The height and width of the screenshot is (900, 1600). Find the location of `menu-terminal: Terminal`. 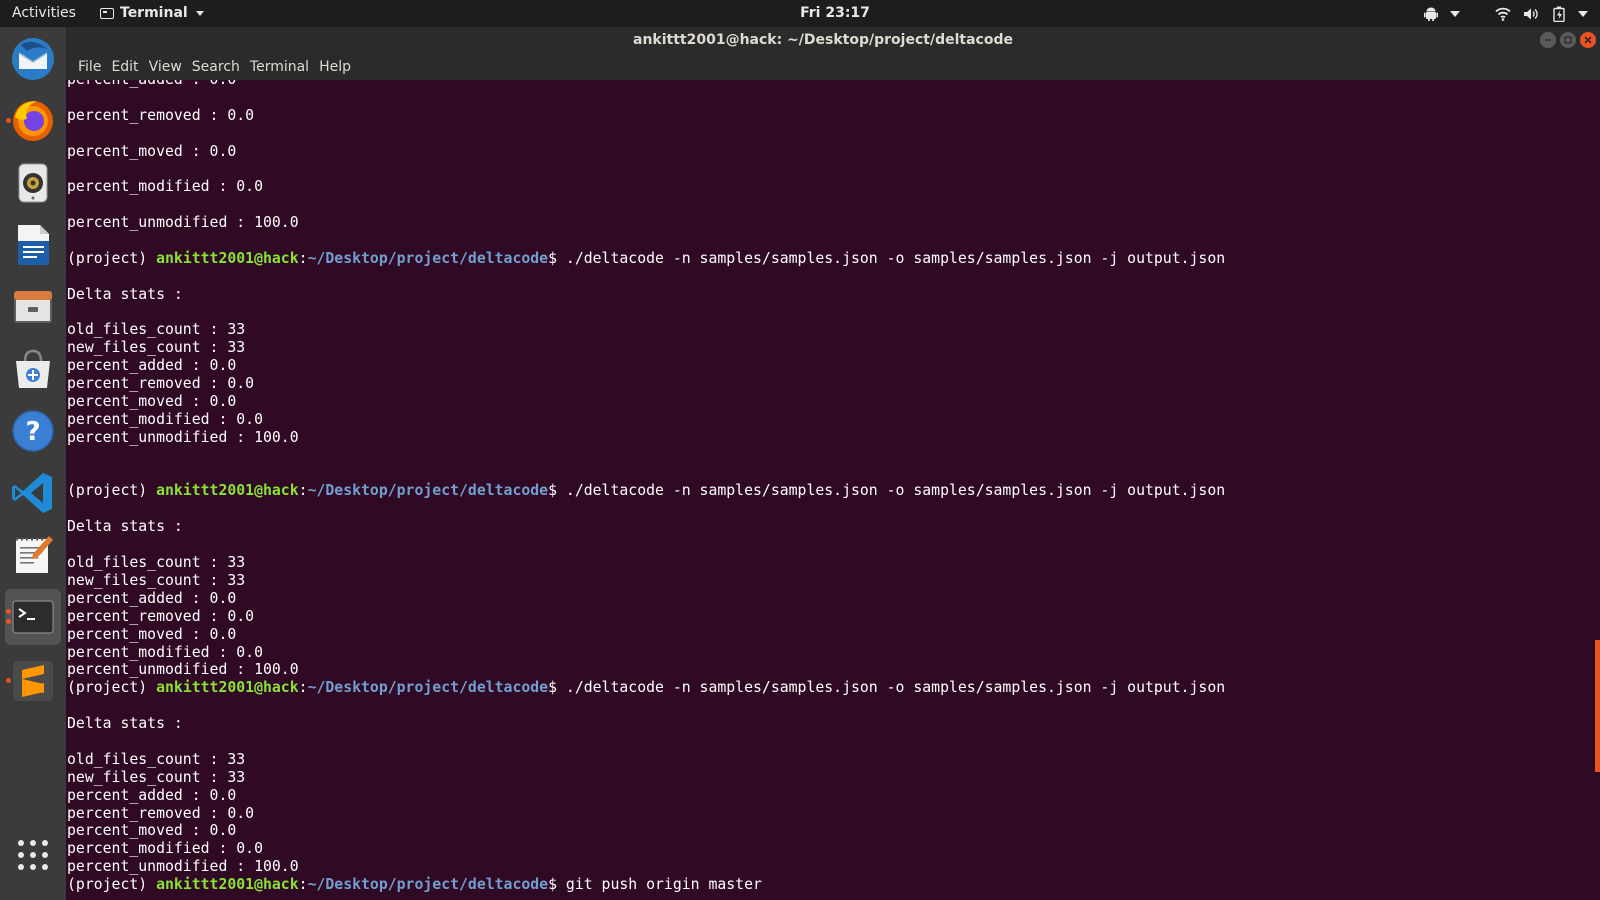

menu-terminal: Terminal is located at coordinates (279, 67).